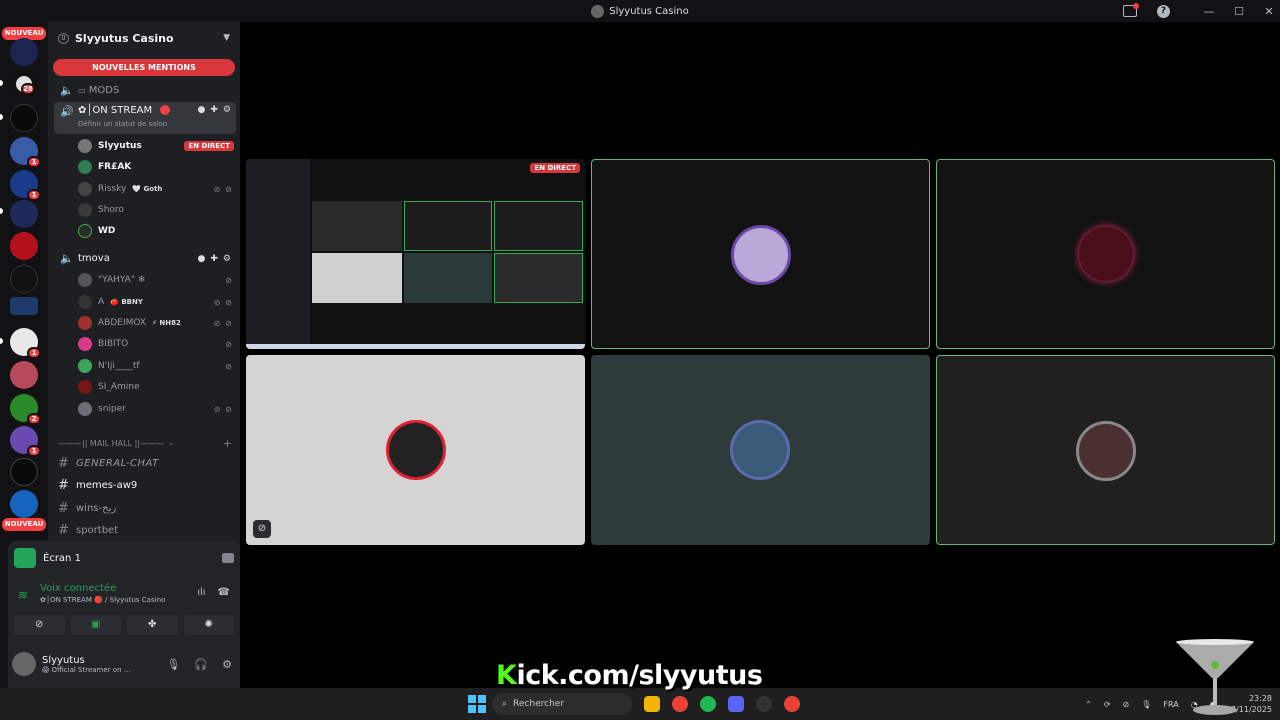  I want to click on tray-chevron-icon: ⌃, so click(1088, 704).